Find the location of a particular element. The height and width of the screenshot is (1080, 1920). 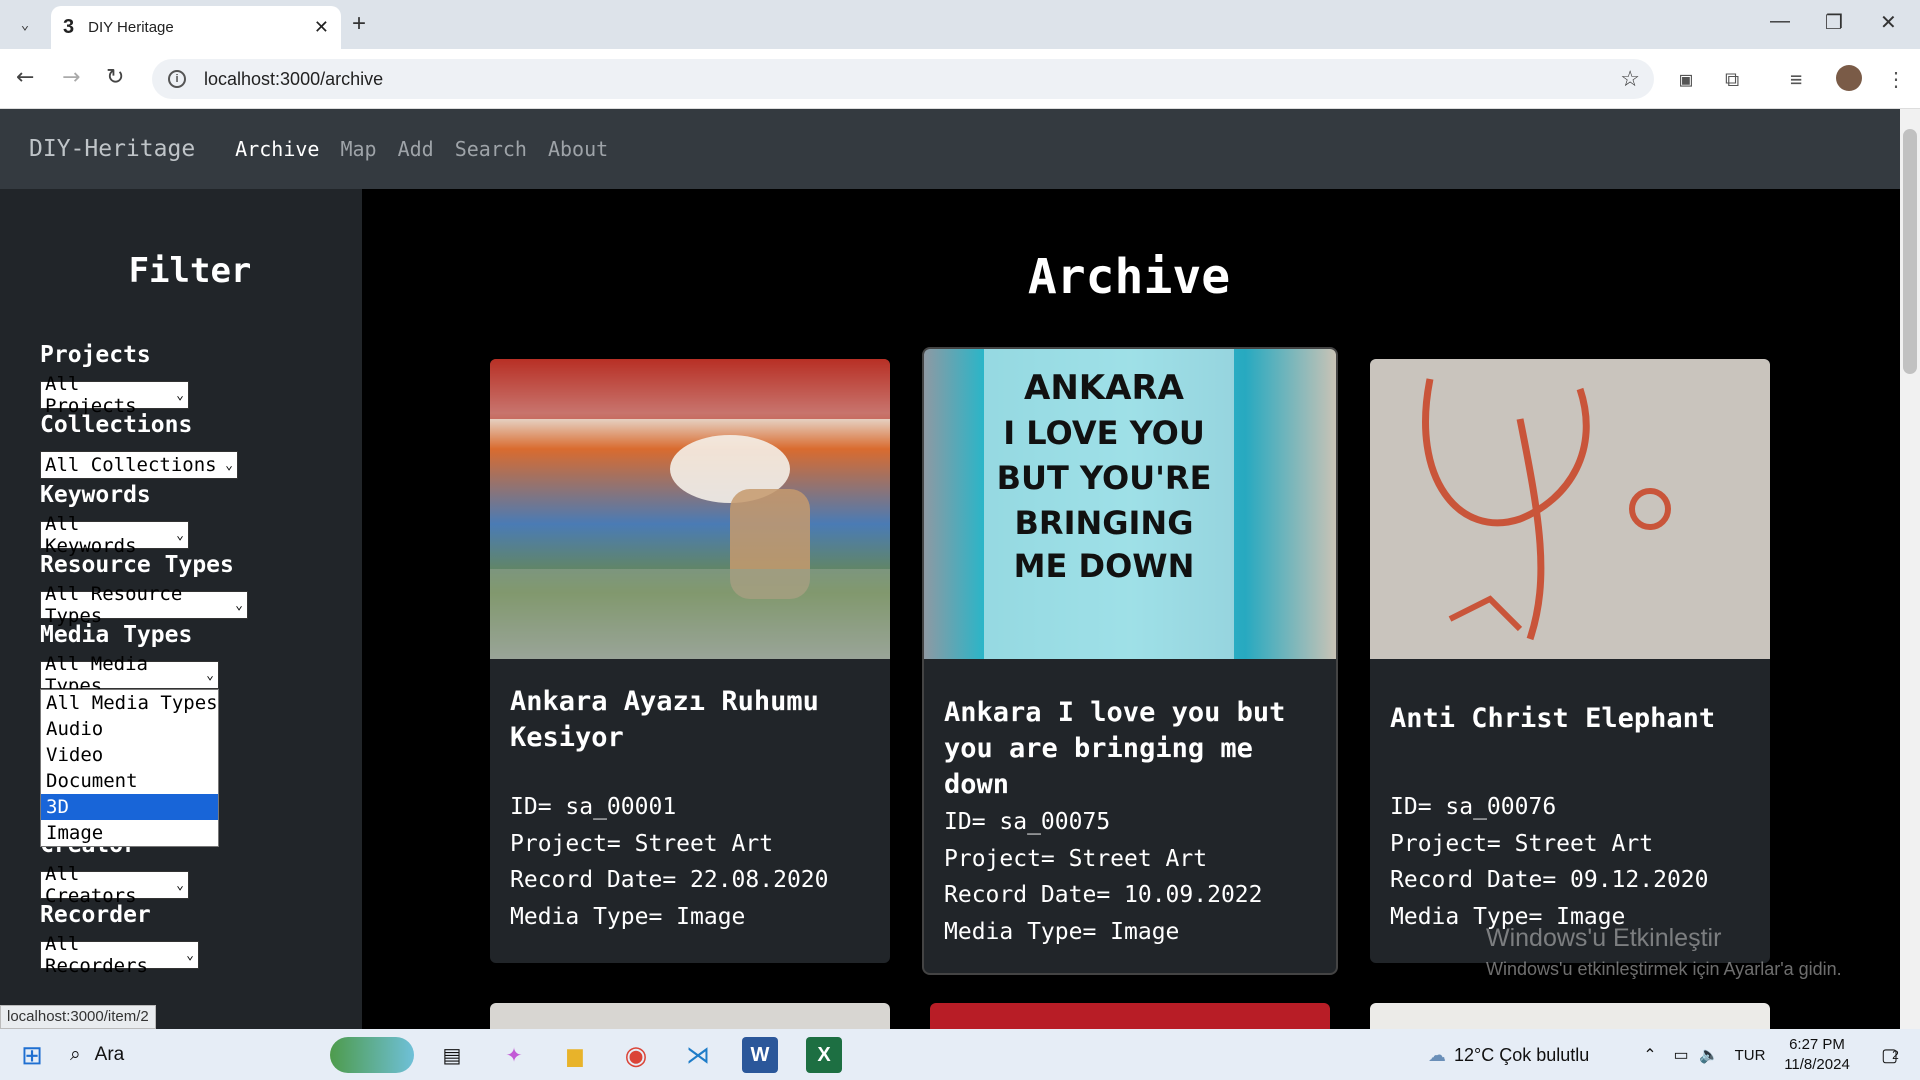

svg-text: ANKARA is located at coordinates (1104, 388).